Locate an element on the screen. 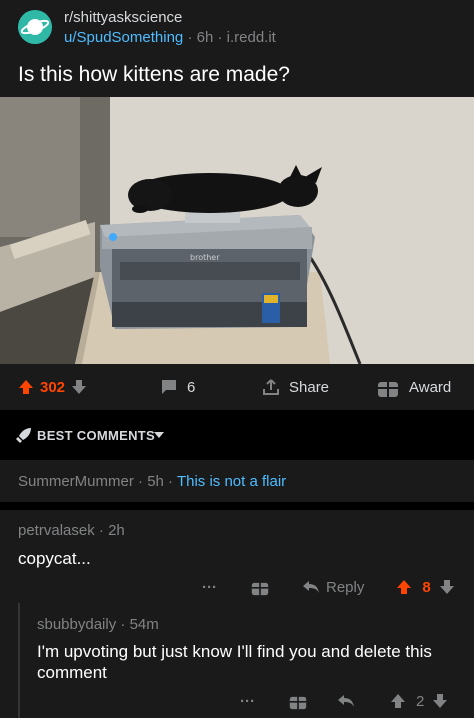 This screenshot has height=718, width=474. comment-icon is located at coordinates (169, 387).